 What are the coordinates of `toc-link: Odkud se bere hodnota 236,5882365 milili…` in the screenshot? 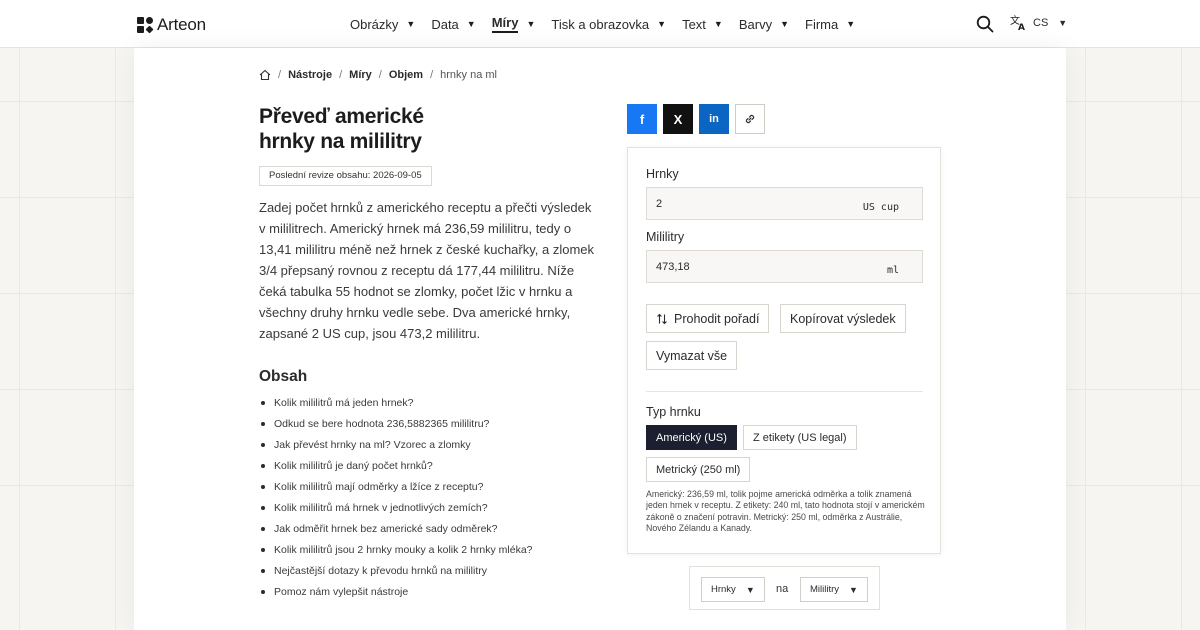 It's located at (396, 427).